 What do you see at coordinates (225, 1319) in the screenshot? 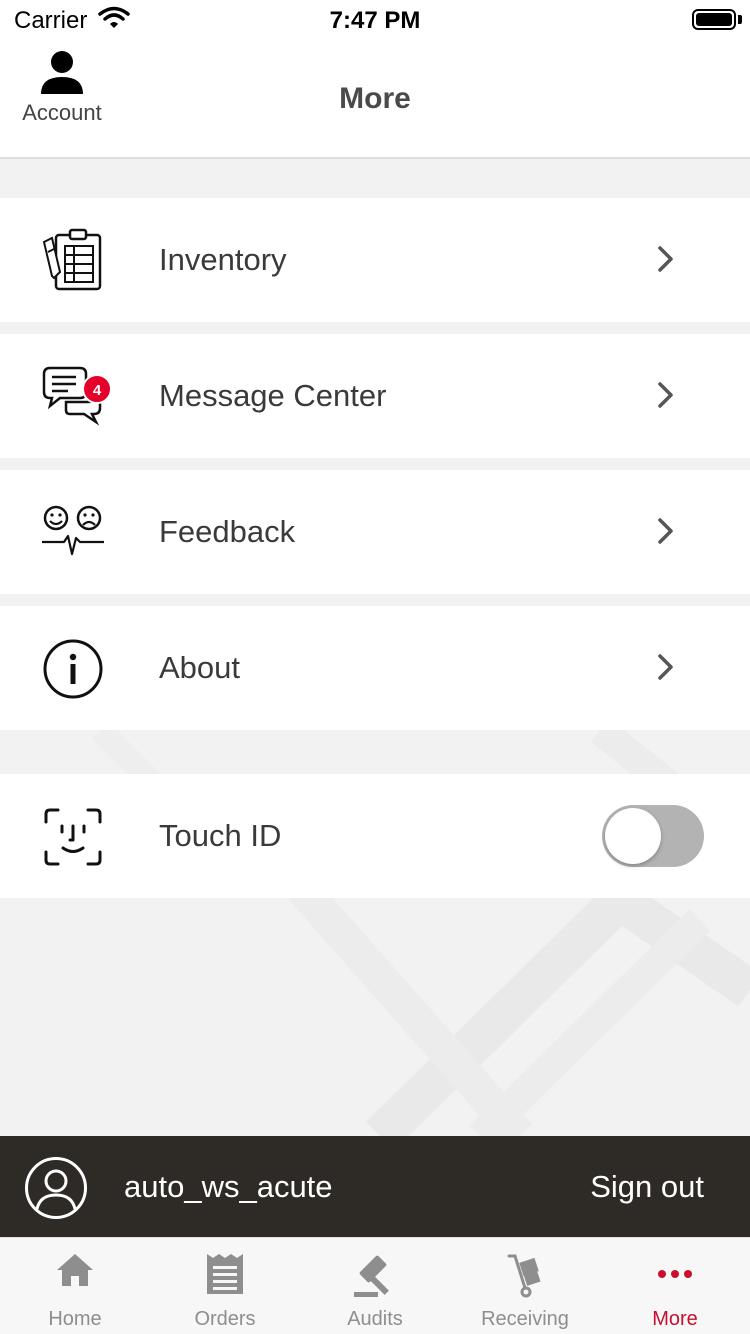
I see `tab-label: Orders` at bounding box center [225, 1319].